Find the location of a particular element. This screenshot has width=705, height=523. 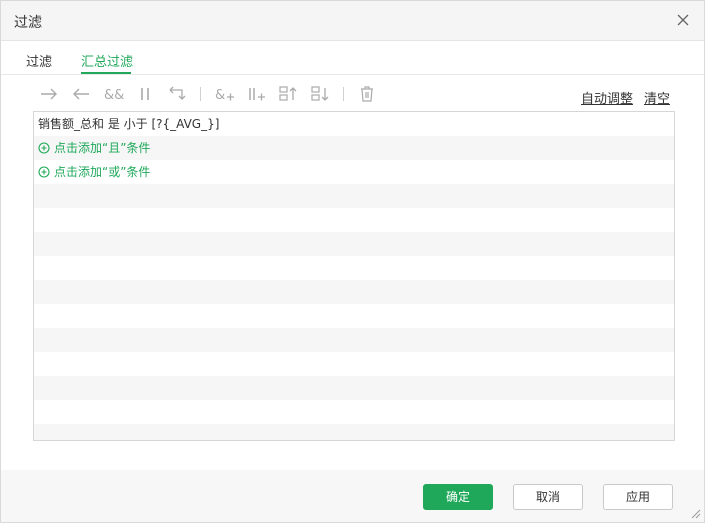

resize-grip-icon is located at coordinates (695, 513).